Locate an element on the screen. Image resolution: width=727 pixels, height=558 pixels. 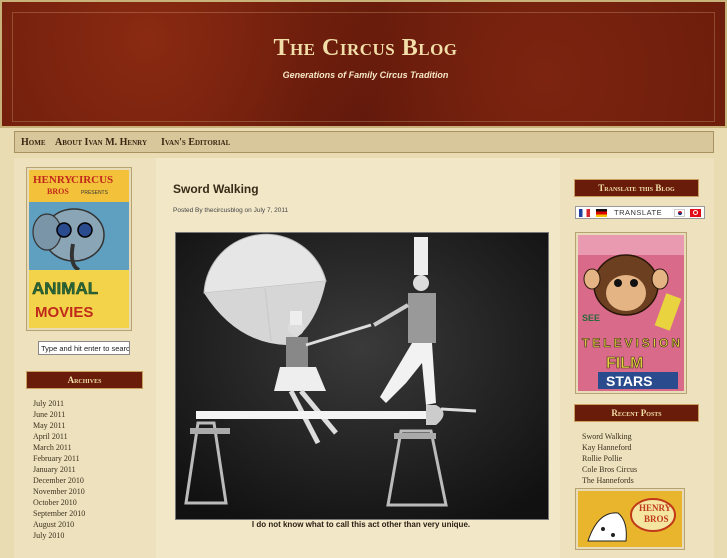
recent-post-link: The Hannefords is located at coordinates (608, 480).